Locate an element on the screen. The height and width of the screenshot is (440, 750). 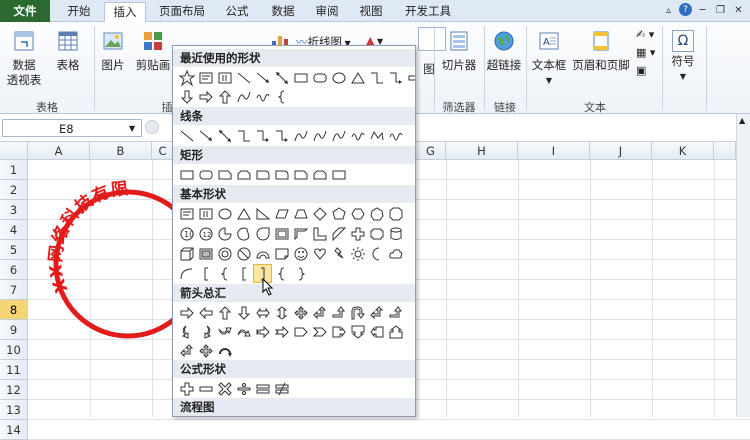
row-header: 13 is located at coordinates (14, 410).